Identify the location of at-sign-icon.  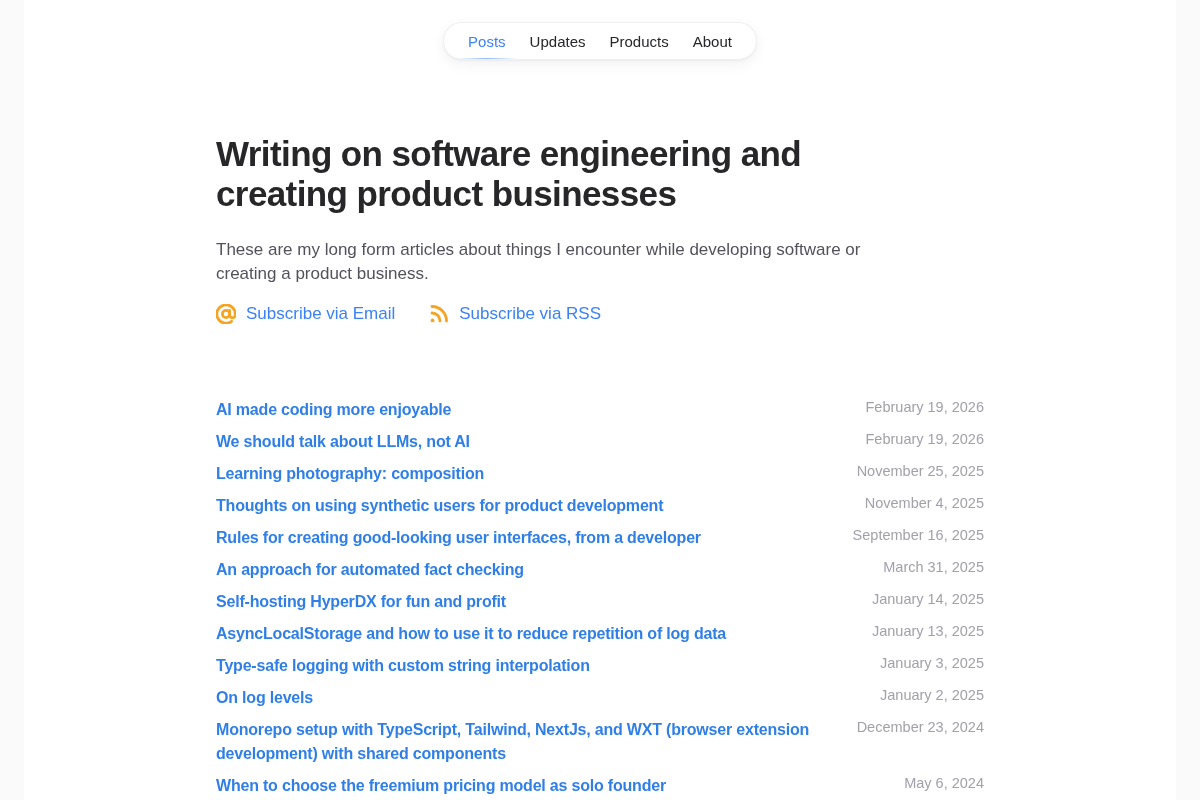
(226, 314).